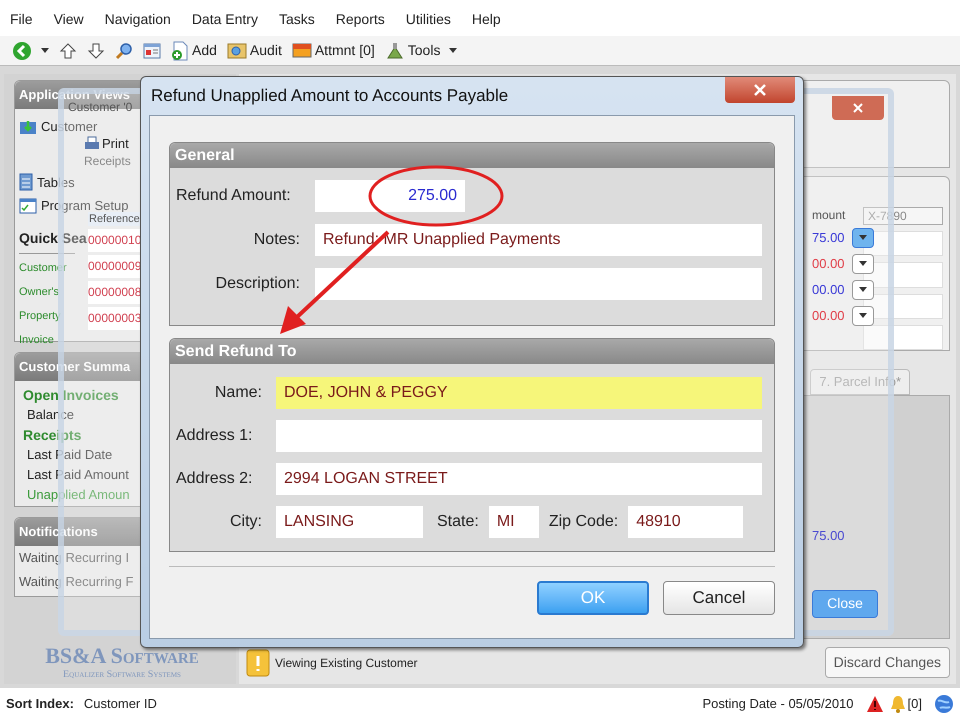 This screenshot has height=720, width=960. What do you see at coordinates (122, 675) in the screenshot?
I see `logo-tagline: Equalizer Software Systems` at bounding box center [122, 675].